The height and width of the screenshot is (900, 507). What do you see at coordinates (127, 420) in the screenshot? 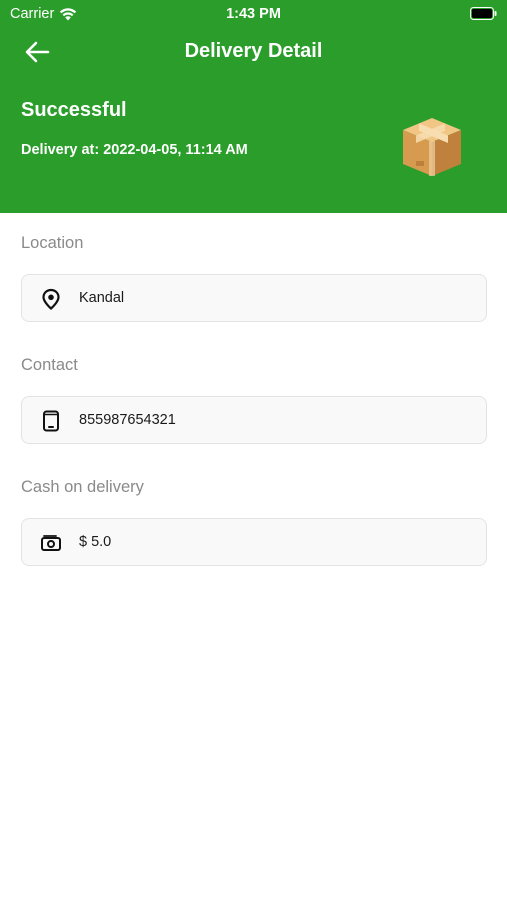
I see `contact-value: 855987654321` at bounding box center [127, 420].